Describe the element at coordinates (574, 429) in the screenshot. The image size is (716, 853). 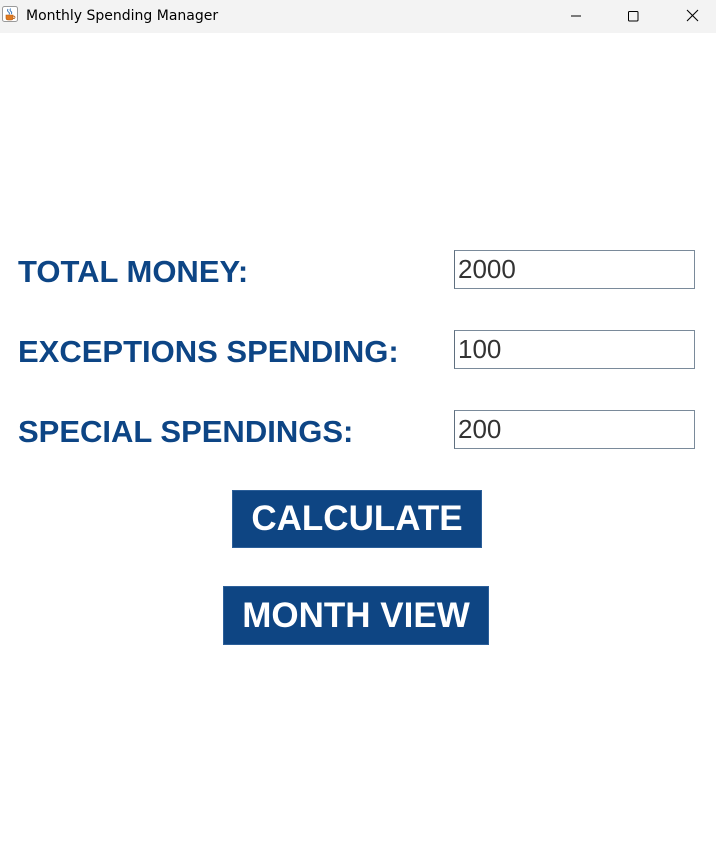
I see `special-spendings-input` at that location.